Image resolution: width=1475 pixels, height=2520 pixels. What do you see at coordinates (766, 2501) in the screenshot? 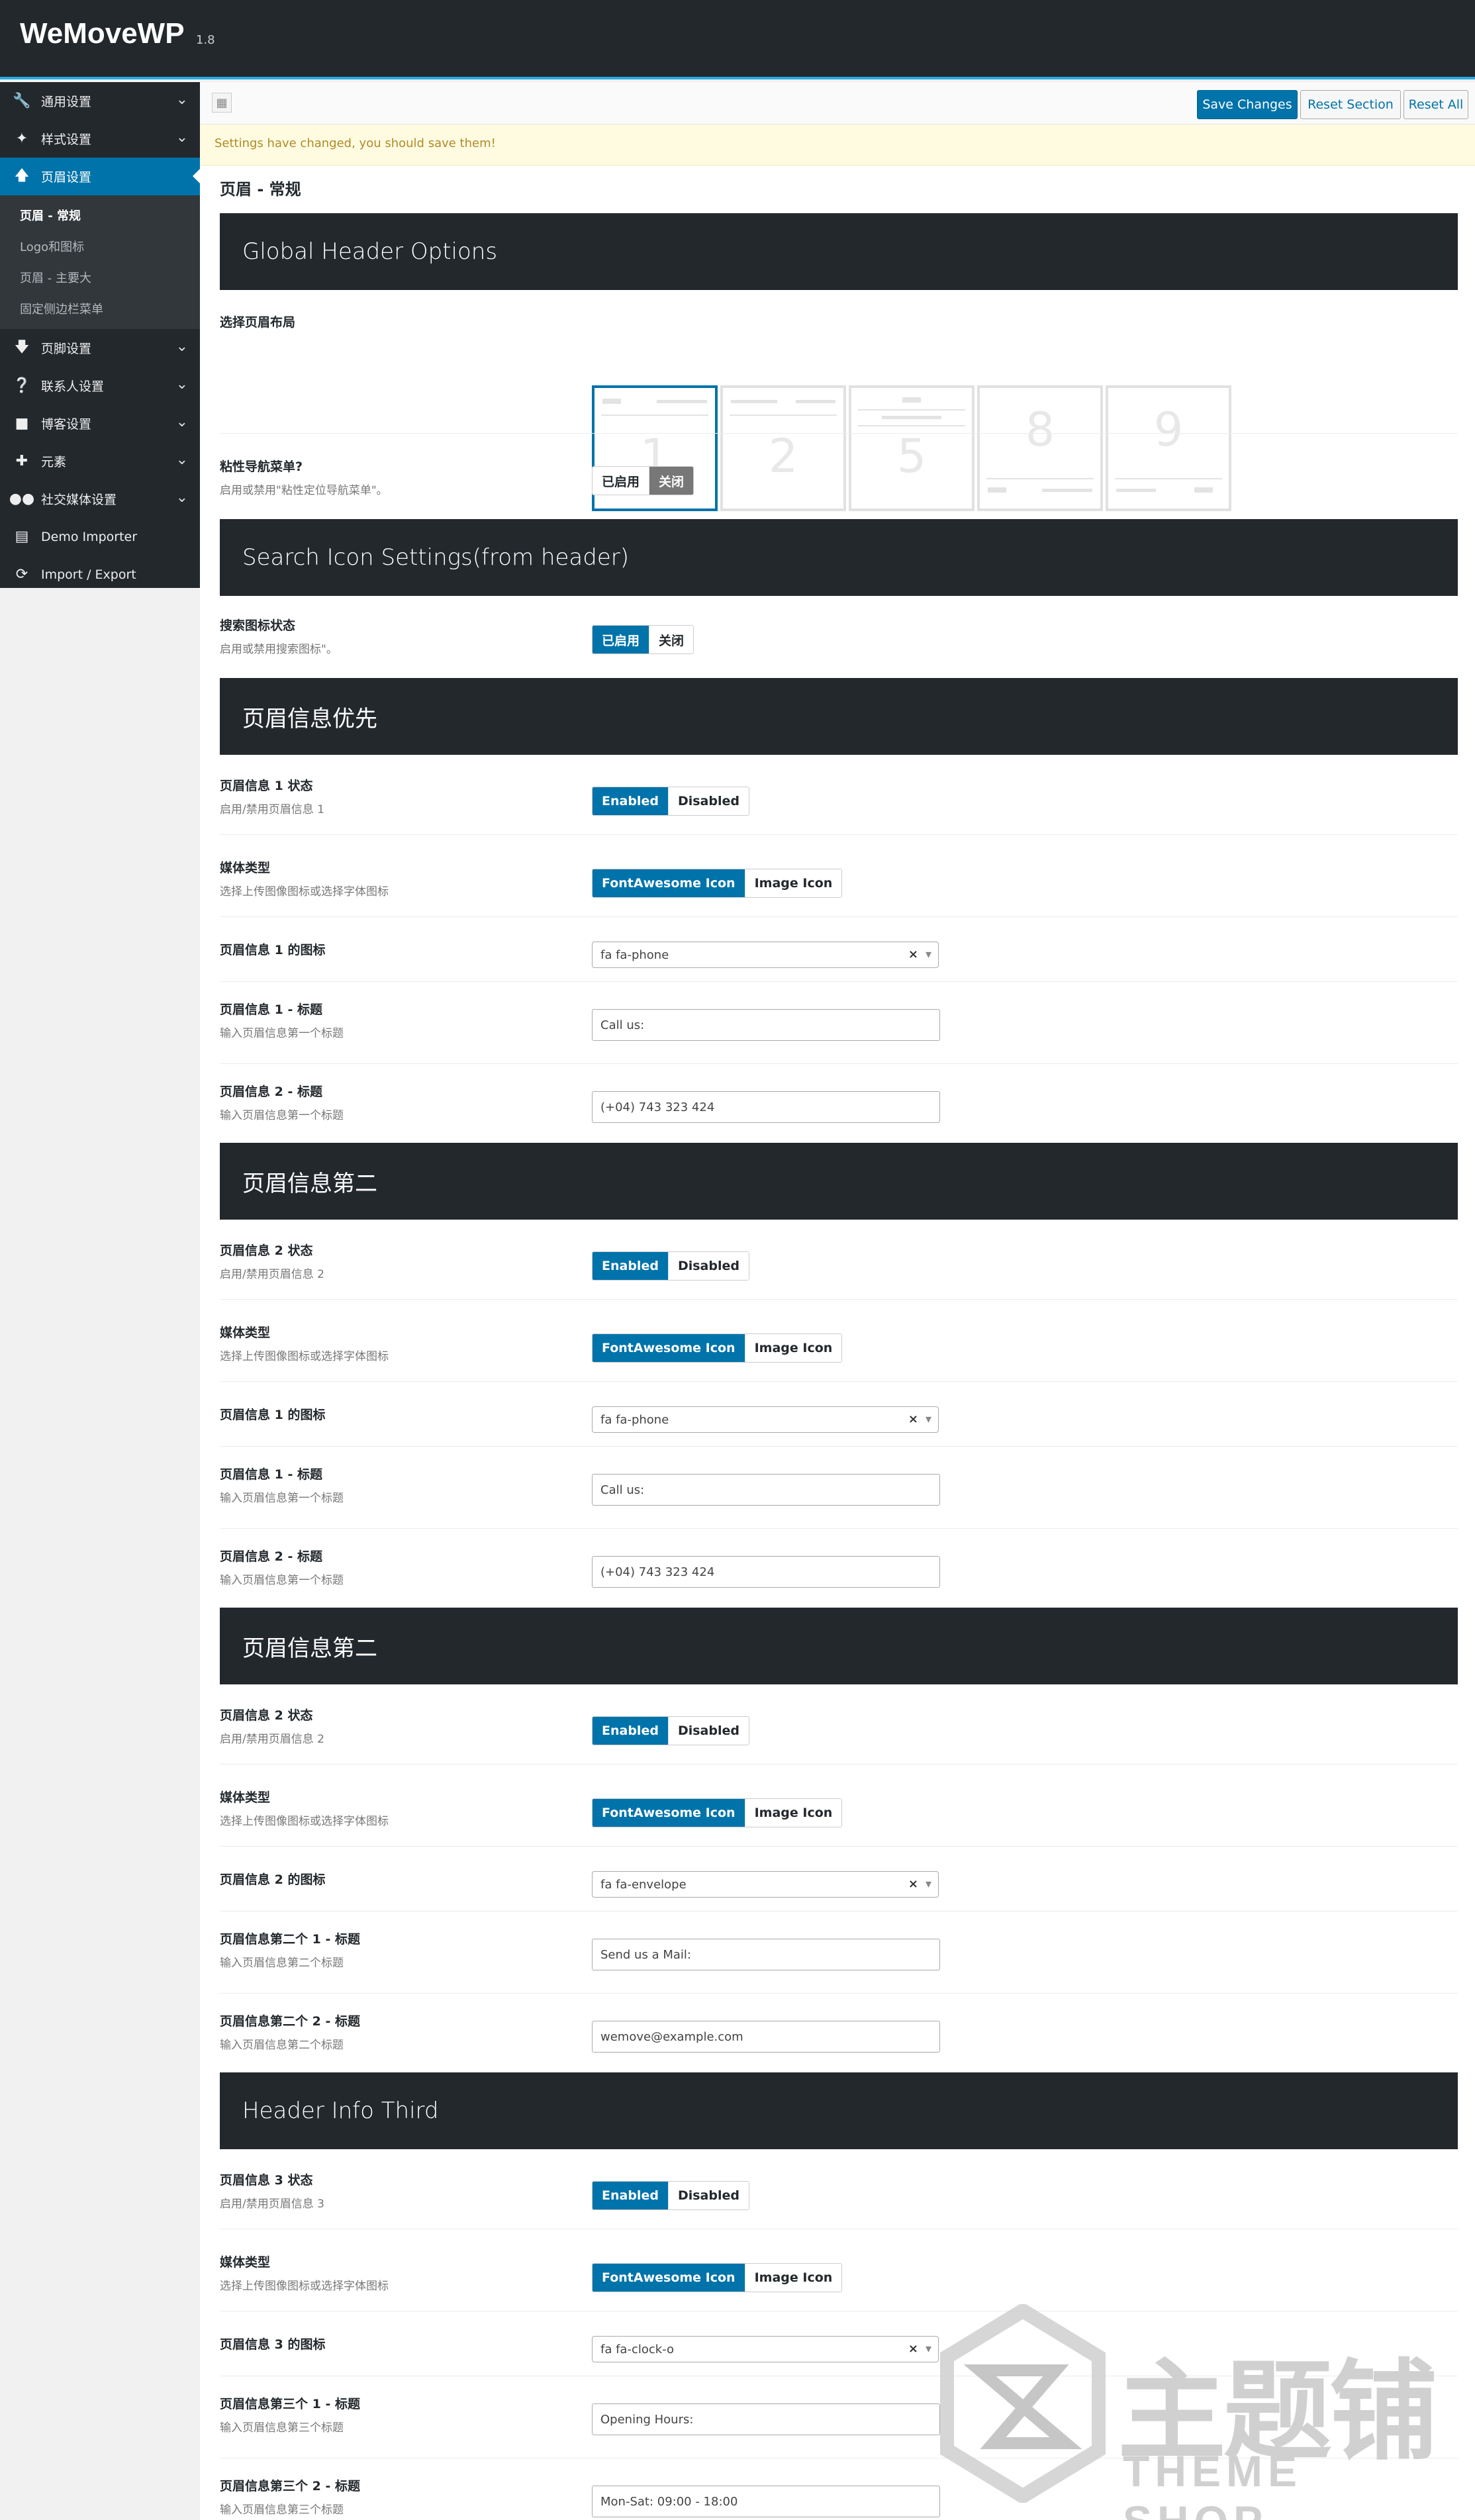
I see `info3-title2-input: Mon-Sat: 09:00 - 18:00` at bounding box center [766, 2501].